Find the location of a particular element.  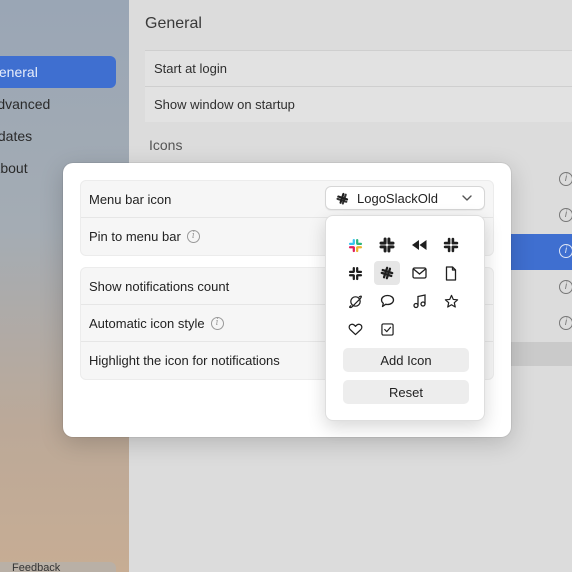

auto-icon-style-label: Automatic icon style is located at coordinates (147, 323).